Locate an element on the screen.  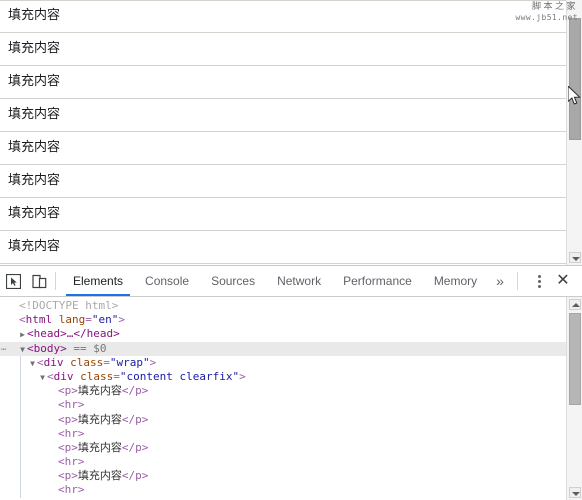
page-scrollbar-thumb is located at coordinates (575, 79).